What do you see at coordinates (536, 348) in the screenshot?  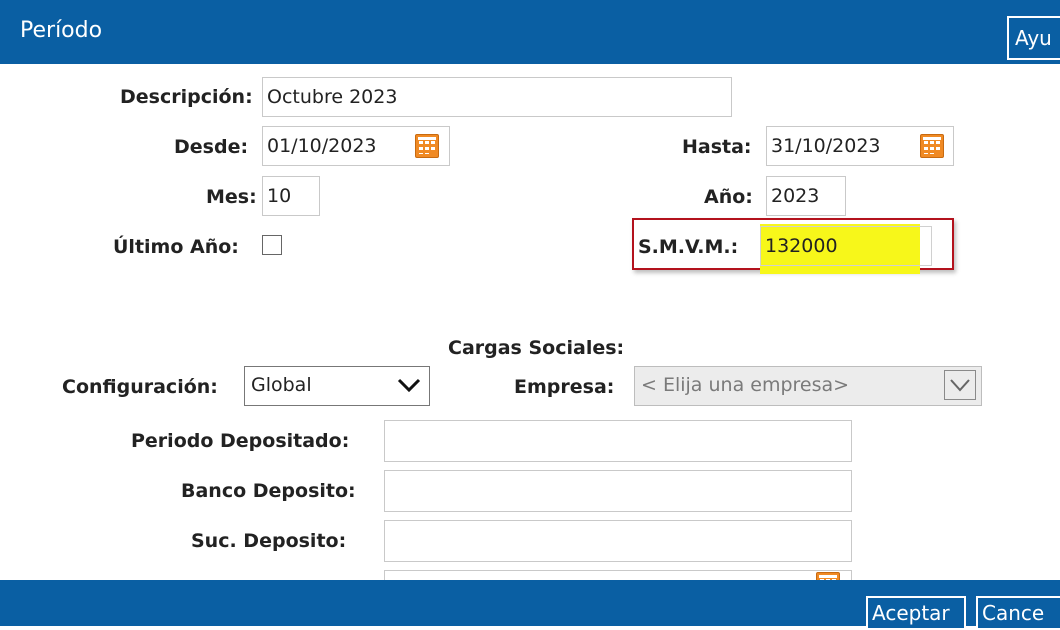 I see `cargas-sociales-heading: Cargas Sociales:` at bounding box center [536, 348].